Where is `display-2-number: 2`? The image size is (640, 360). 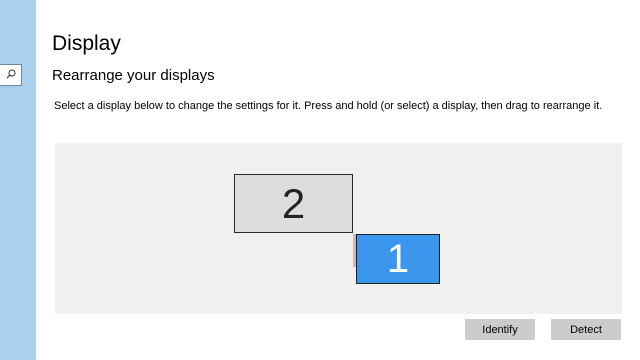
display-2-number: 2 is located at coordinates (293, 203).